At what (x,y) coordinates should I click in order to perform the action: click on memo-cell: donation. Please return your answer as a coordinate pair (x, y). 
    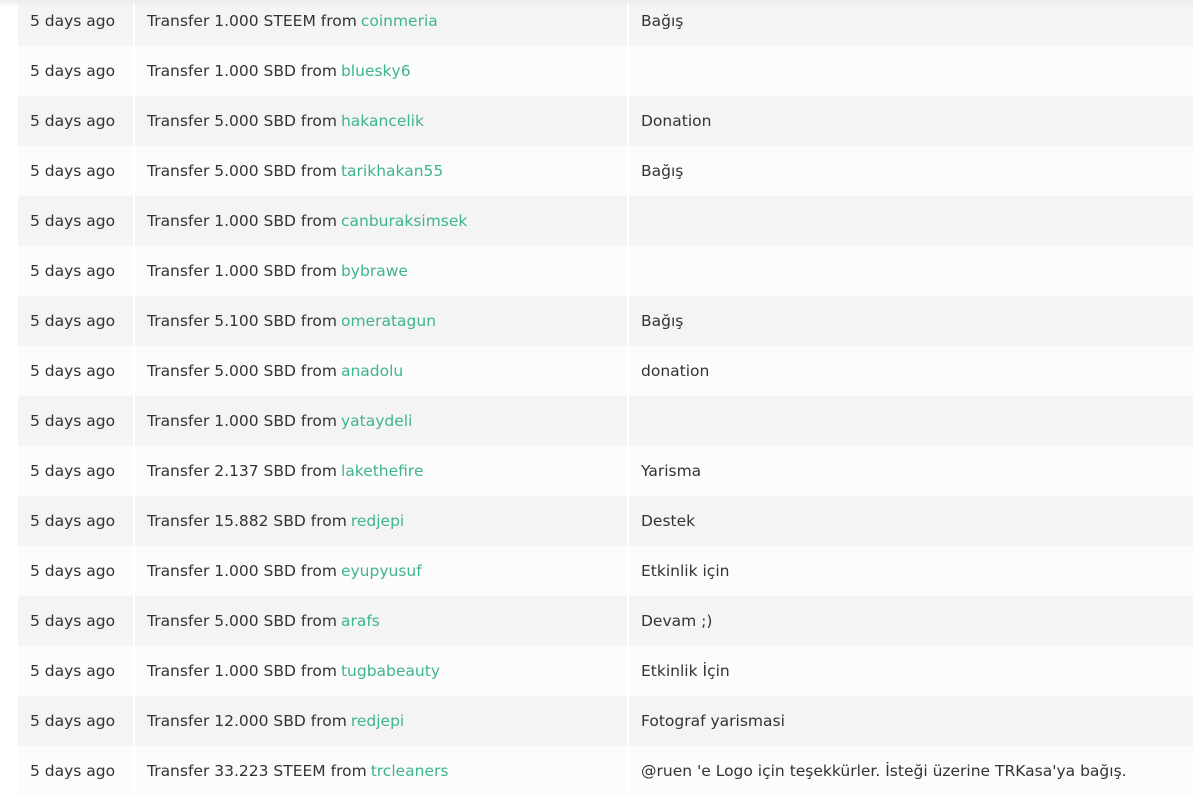
    Looking at the image, I should click on (910, 371).